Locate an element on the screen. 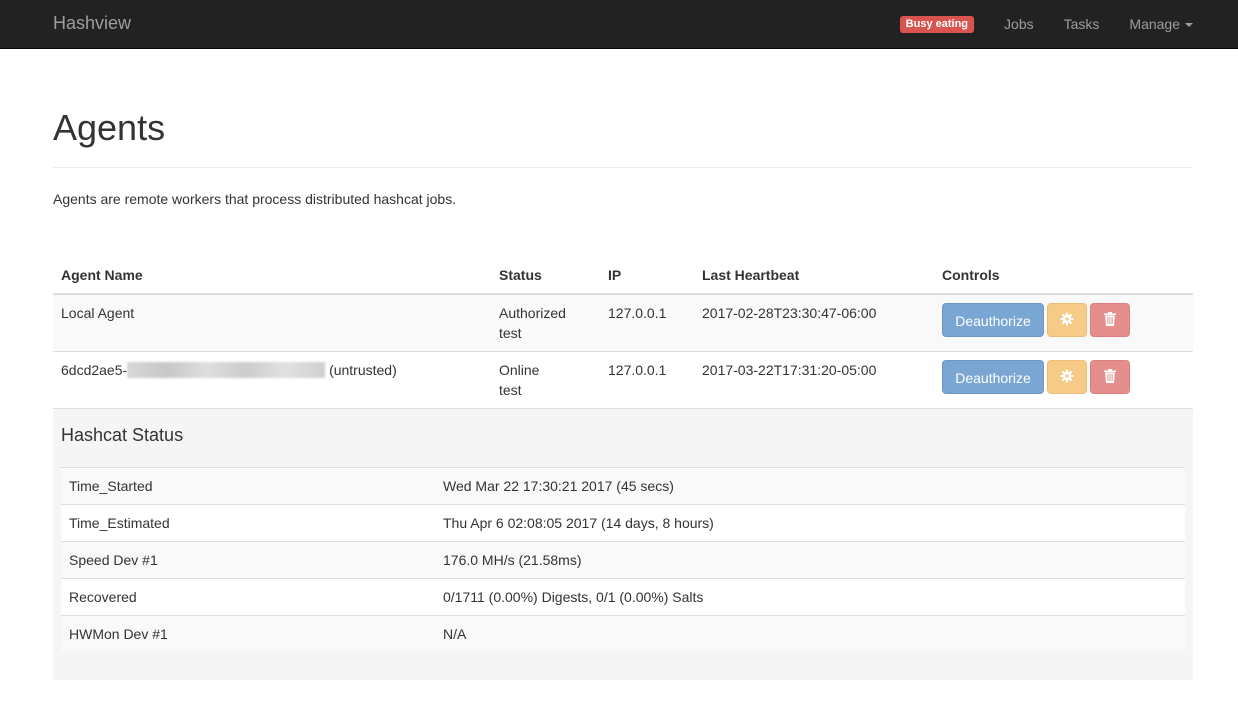  table-row: Speed Dev #1 176.0 MH/s (21.58ms) is located at coordinates (623, 560).